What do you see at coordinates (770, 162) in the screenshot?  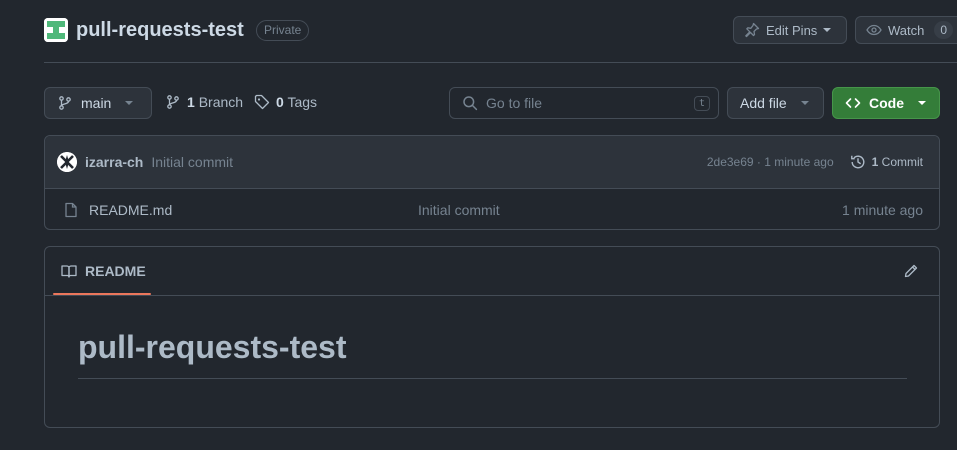 I see `commit-meta: 2de3e69 · 1 minute ago` at bounding box center [770, 162].